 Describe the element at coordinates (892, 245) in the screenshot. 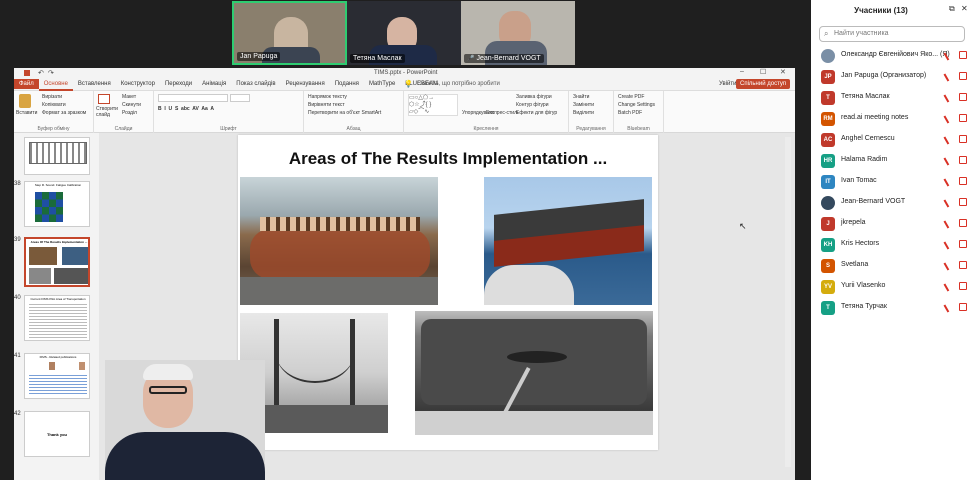

I see `participant-row: KH Kris Hectors` at that location.